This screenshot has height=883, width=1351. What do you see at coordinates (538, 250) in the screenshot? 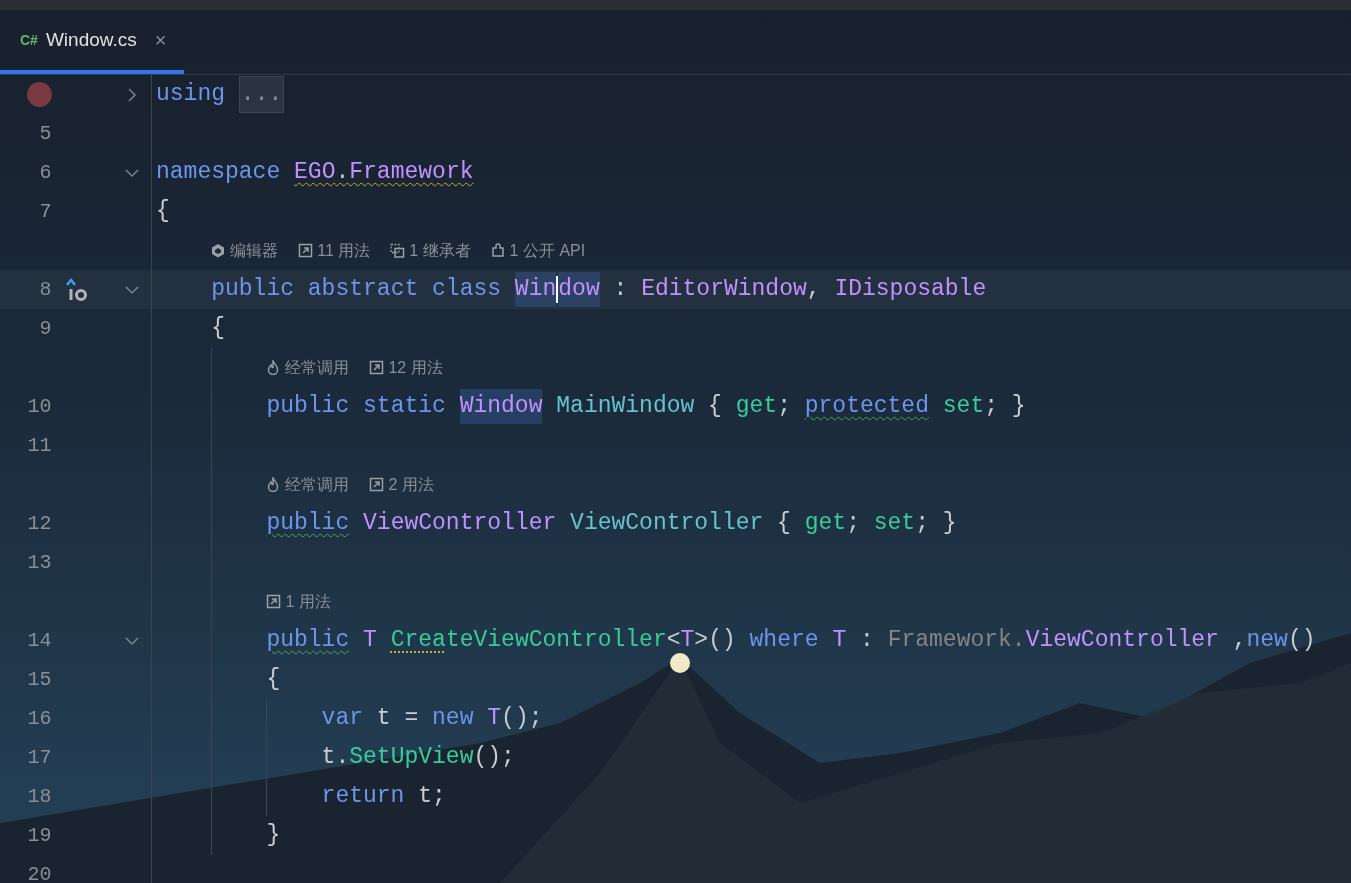
I see `code-vision-hint: 1 公开 API` at bounding box center [538, 250].